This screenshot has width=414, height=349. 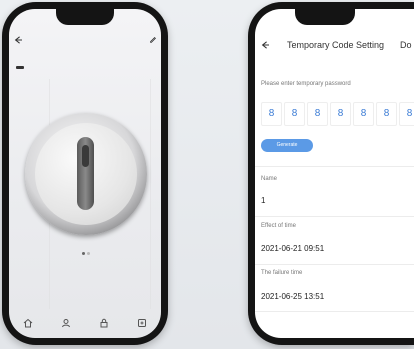 I want to click on name-value: 1, so click(x=263, y=200).